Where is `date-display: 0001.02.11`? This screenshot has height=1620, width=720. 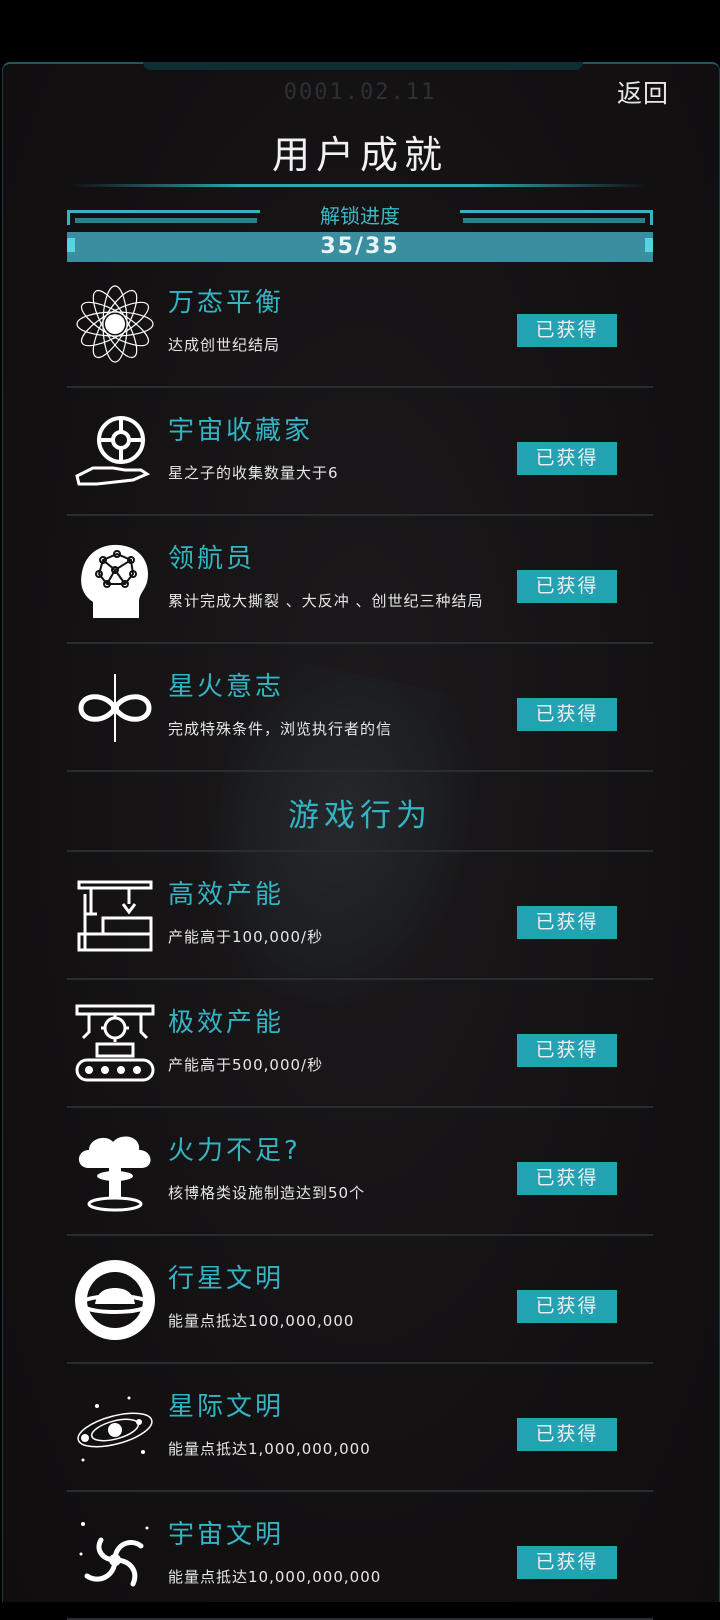 date-display: 0001.02.11 is located at coordinates (360, 92).